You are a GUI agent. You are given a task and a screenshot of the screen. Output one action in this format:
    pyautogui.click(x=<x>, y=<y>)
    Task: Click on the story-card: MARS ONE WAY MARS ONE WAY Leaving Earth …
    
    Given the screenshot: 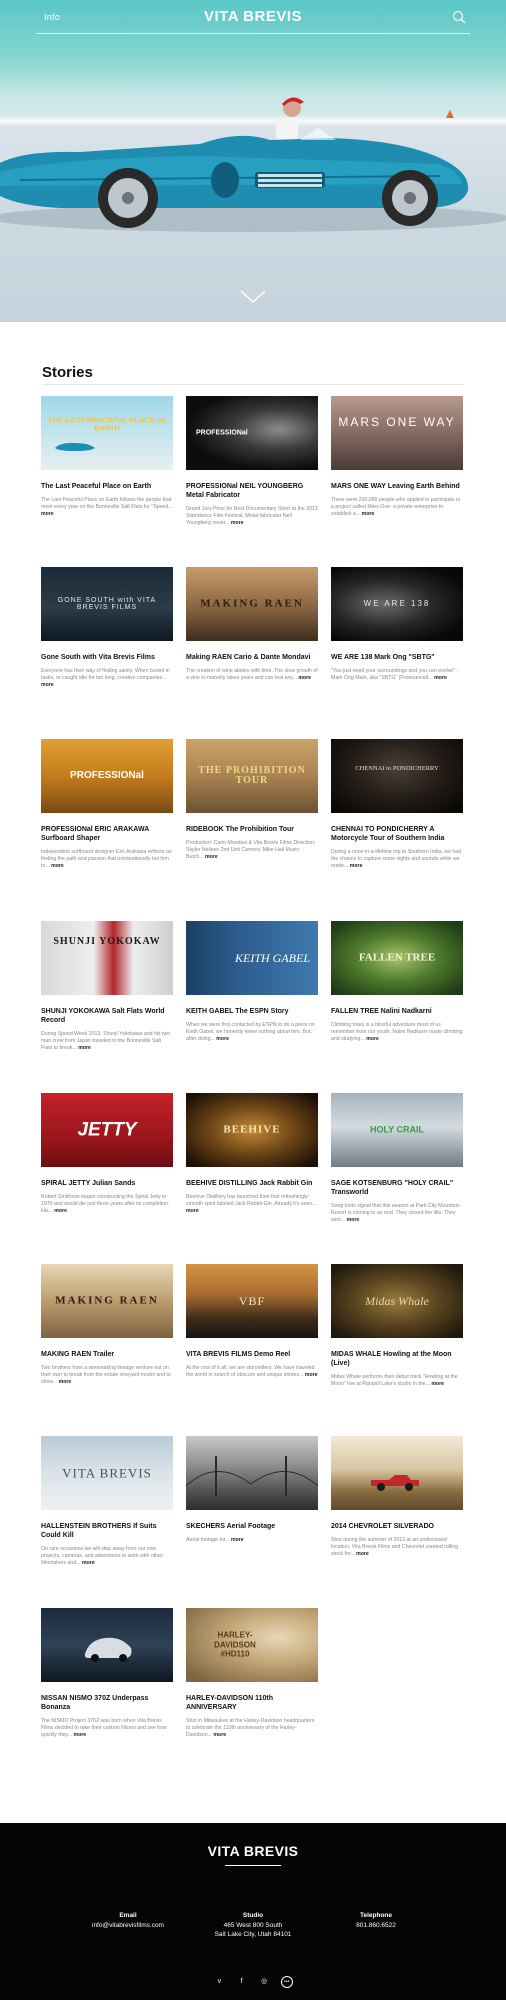 What is the action you would take?
    pyautogui.click(x=397, y=457)
    